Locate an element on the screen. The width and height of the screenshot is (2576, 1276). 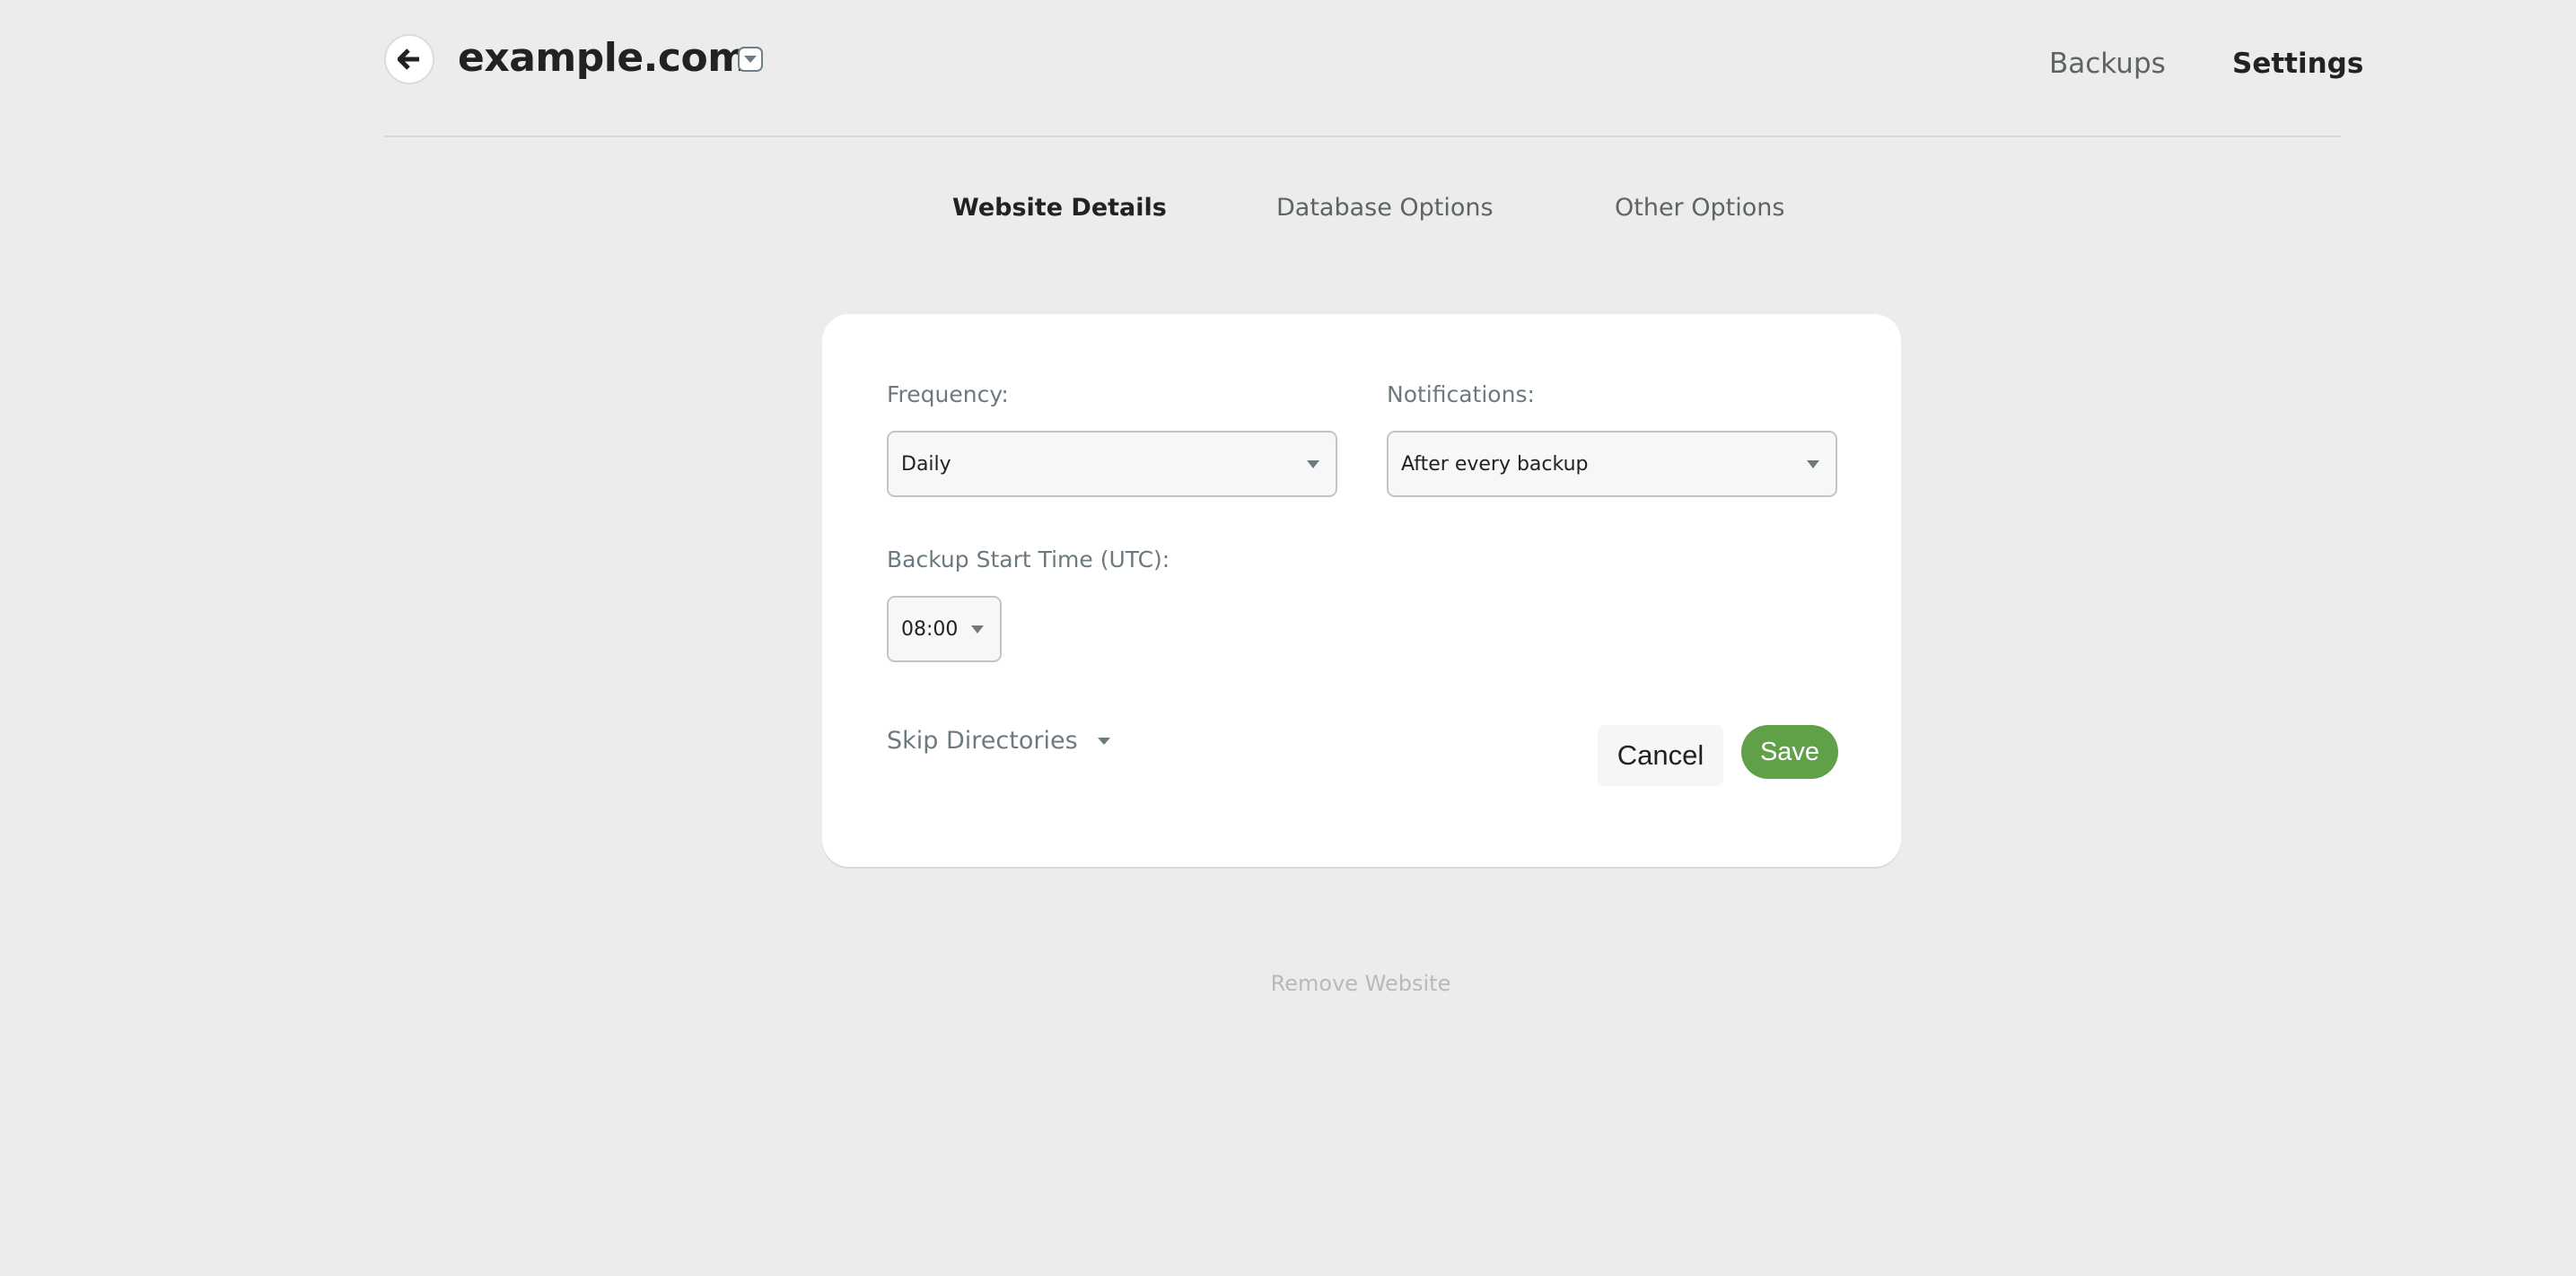
frequency-value: Daily is located at coordinates (926, 464).